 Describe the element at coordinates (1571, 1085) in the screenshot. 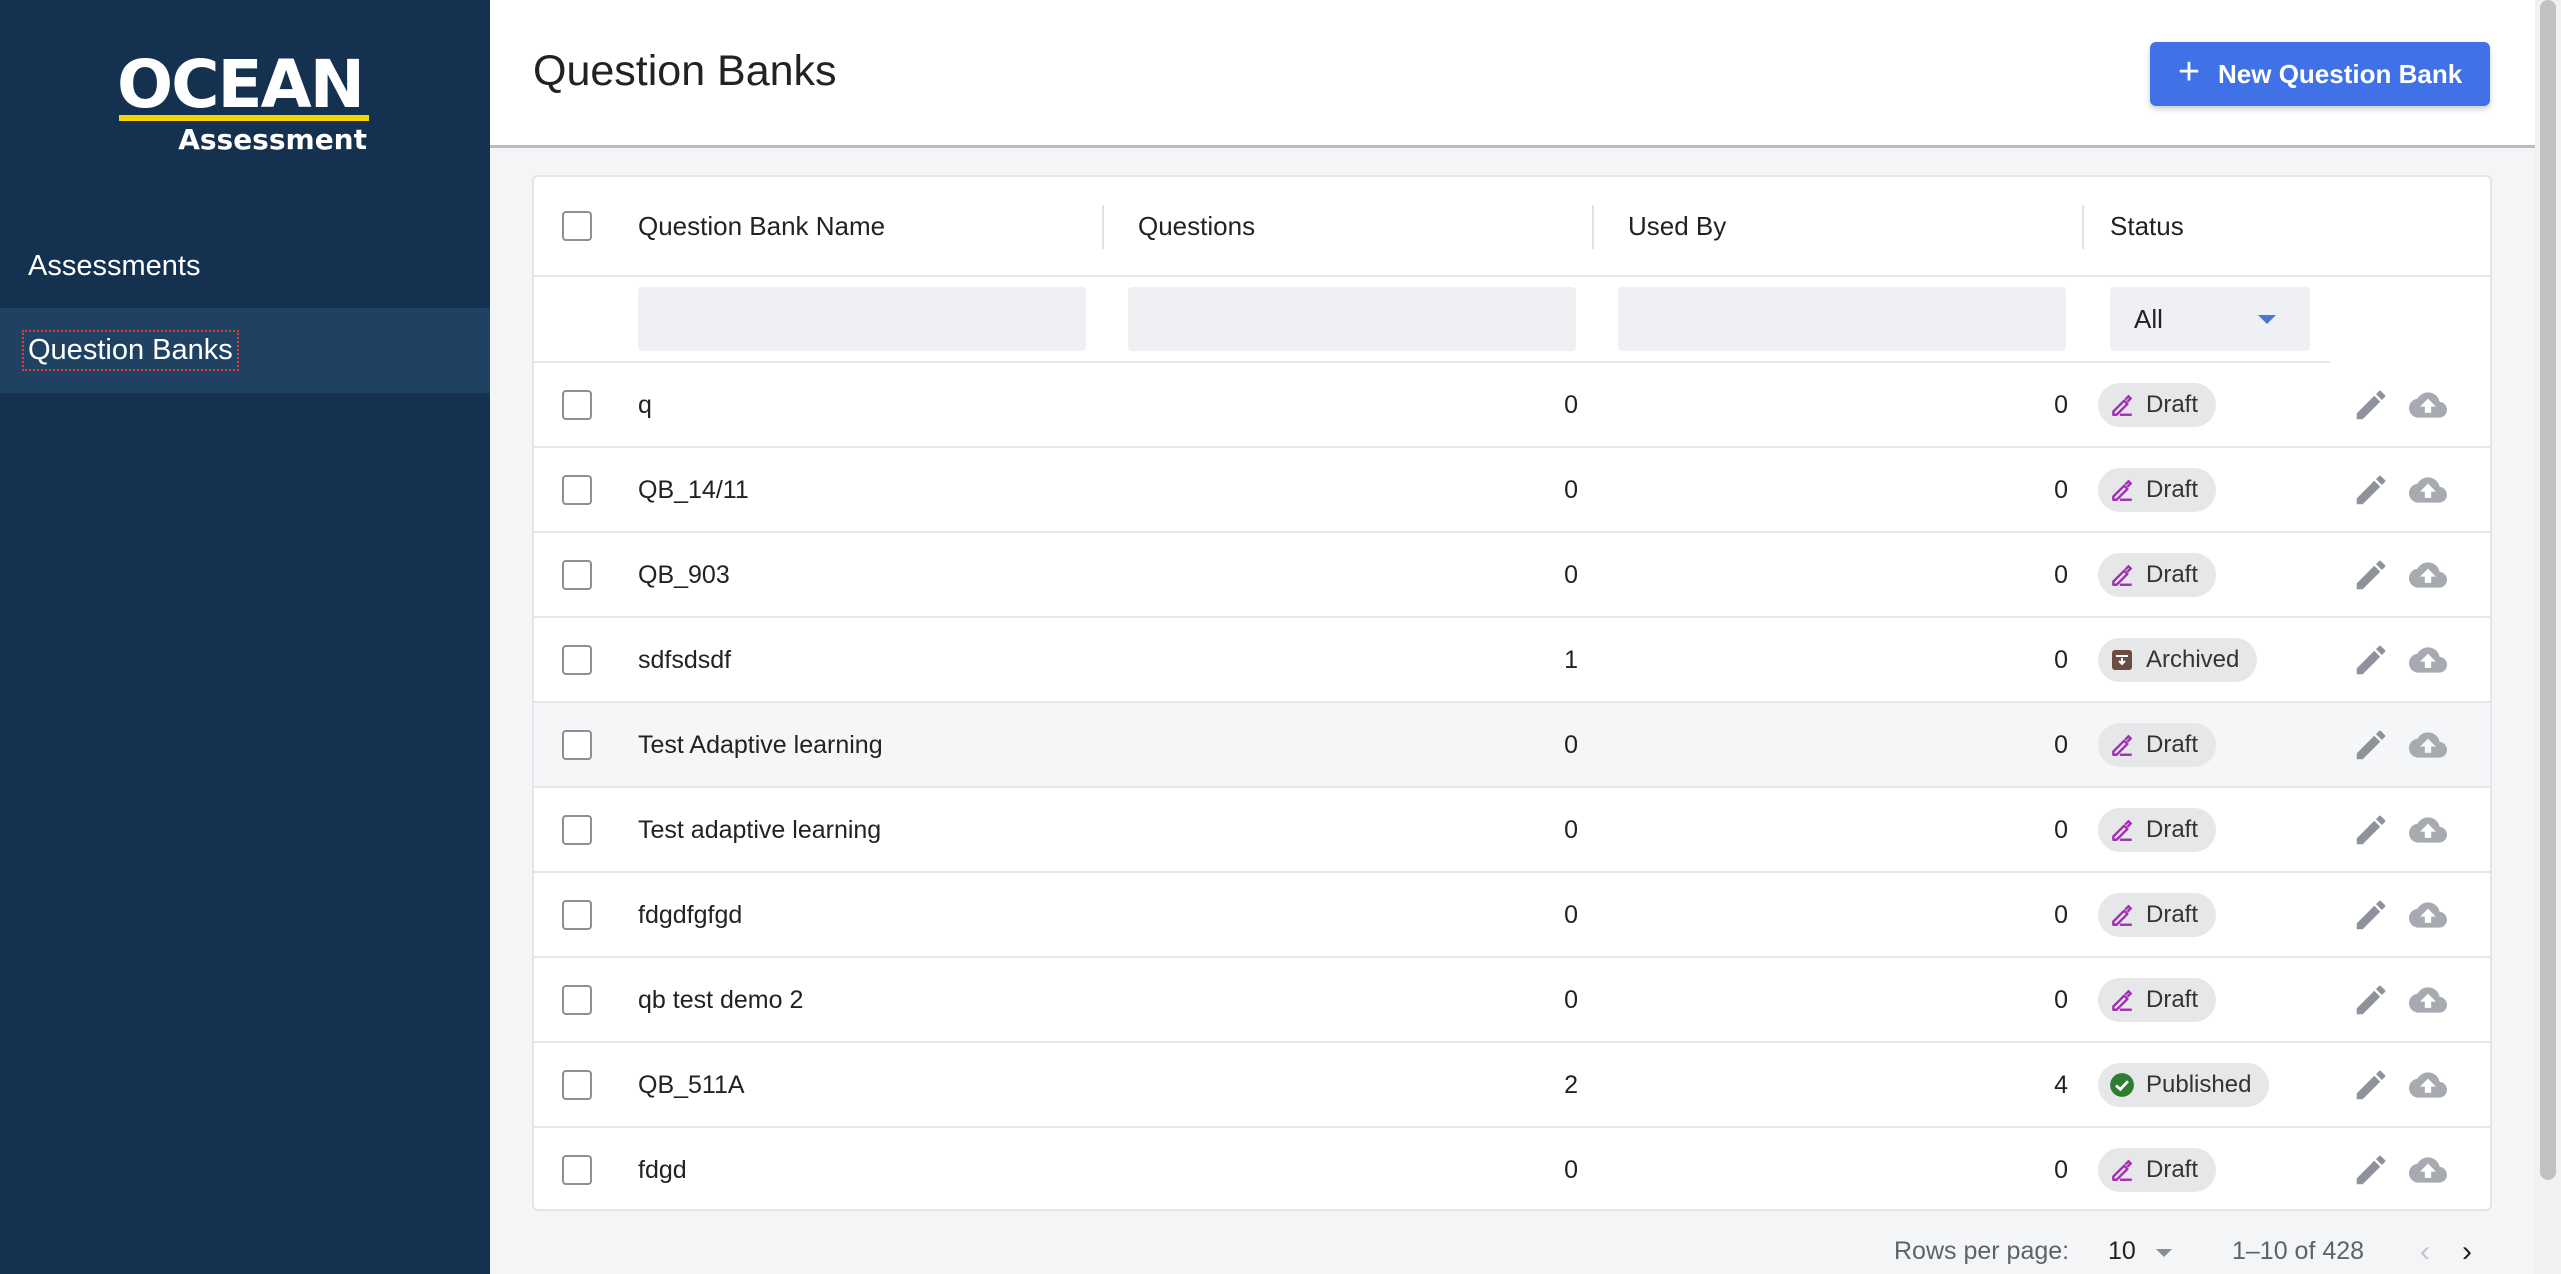

I see `questions-count: 2` at that location.